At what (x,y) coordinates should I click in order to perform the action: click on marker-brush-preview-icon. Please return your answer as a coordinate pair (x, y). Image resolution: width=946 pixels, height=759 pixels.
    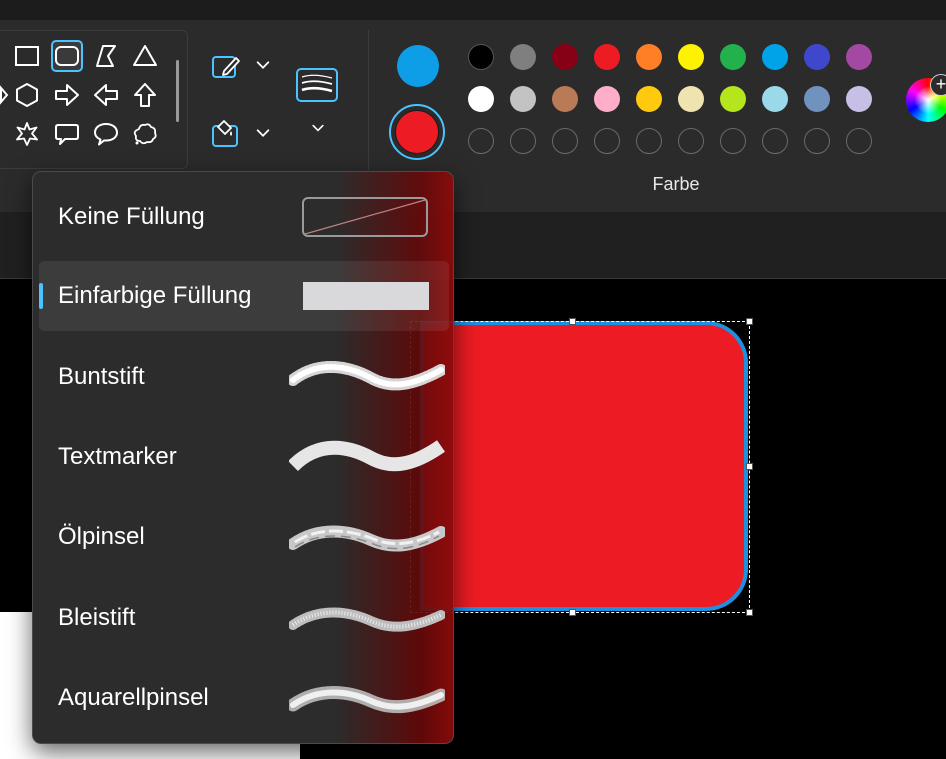
    Looking at the image, I should click on (367, 456).